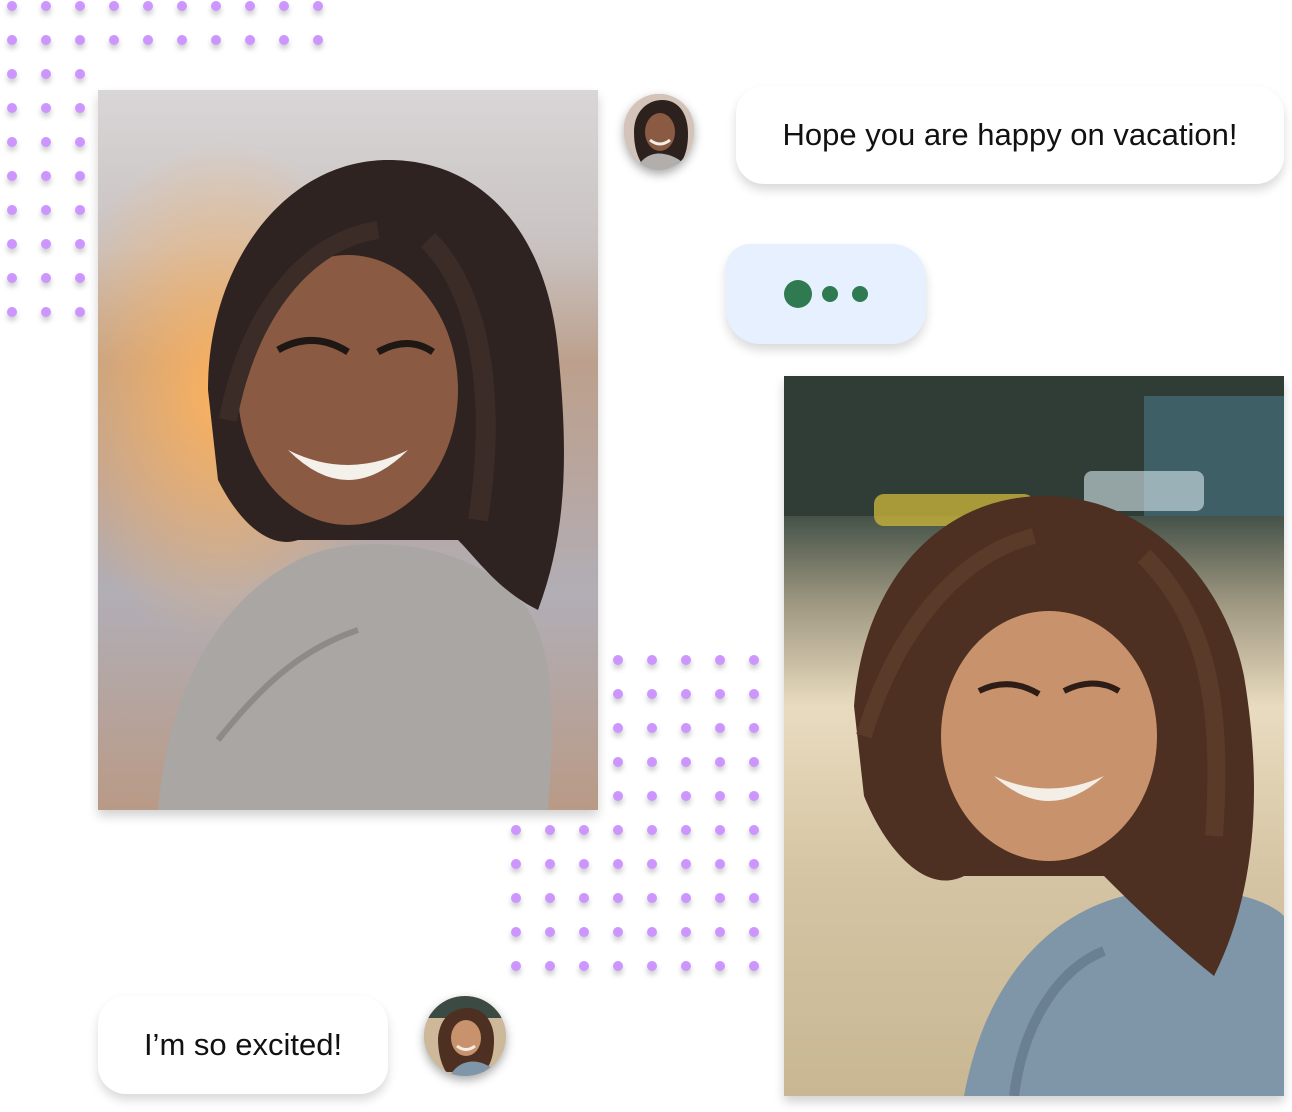  What do you see at coordinates (465, 1036) in the screenshot?
I see `avatar-bottom` at bounding box center [465, 1036].